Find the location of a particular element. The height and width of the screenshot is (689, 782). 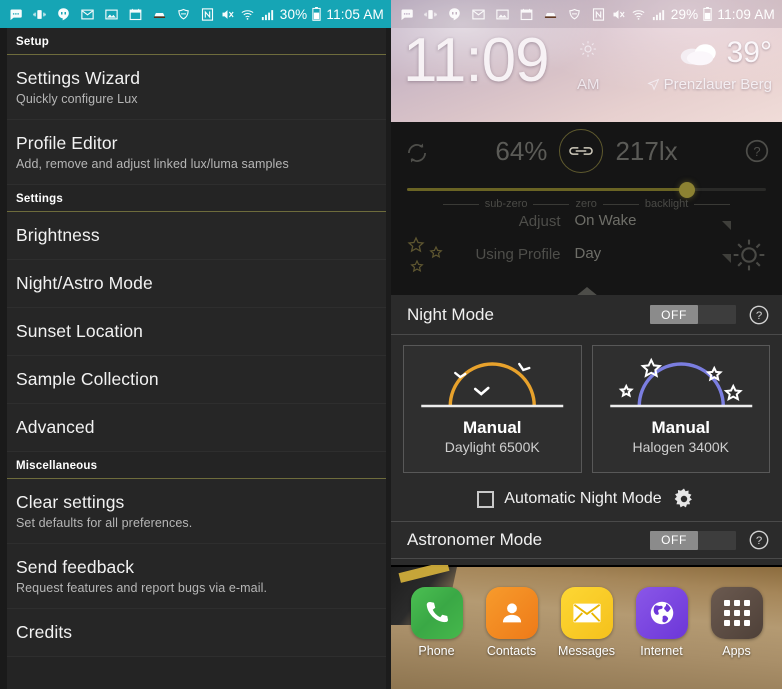

preset-card-daylight: Manual Daylight 6500K is located at coordinates (492, 409).